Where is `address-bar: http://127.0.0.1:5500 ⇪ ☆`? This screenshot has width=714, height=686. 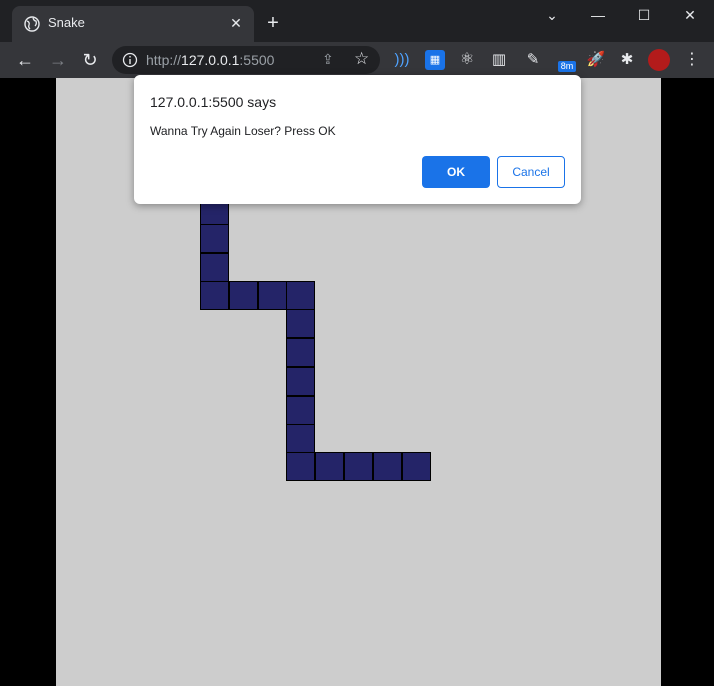
address-bar: http://127.0.0.1:5500 ⇪ ☆ is located at coordinates (246, 60).